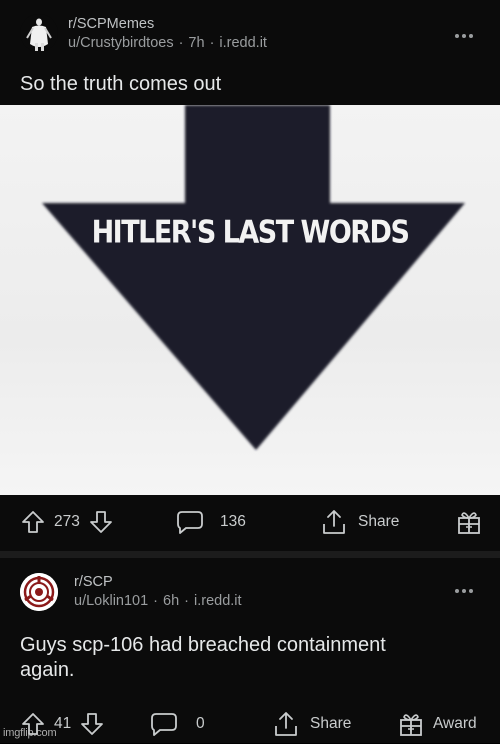 Image resolution: width=500 pixels, height=744 pixels. Describe the element at coordinates (250, 554) in the screenshot. I see `post-separator` at that location.